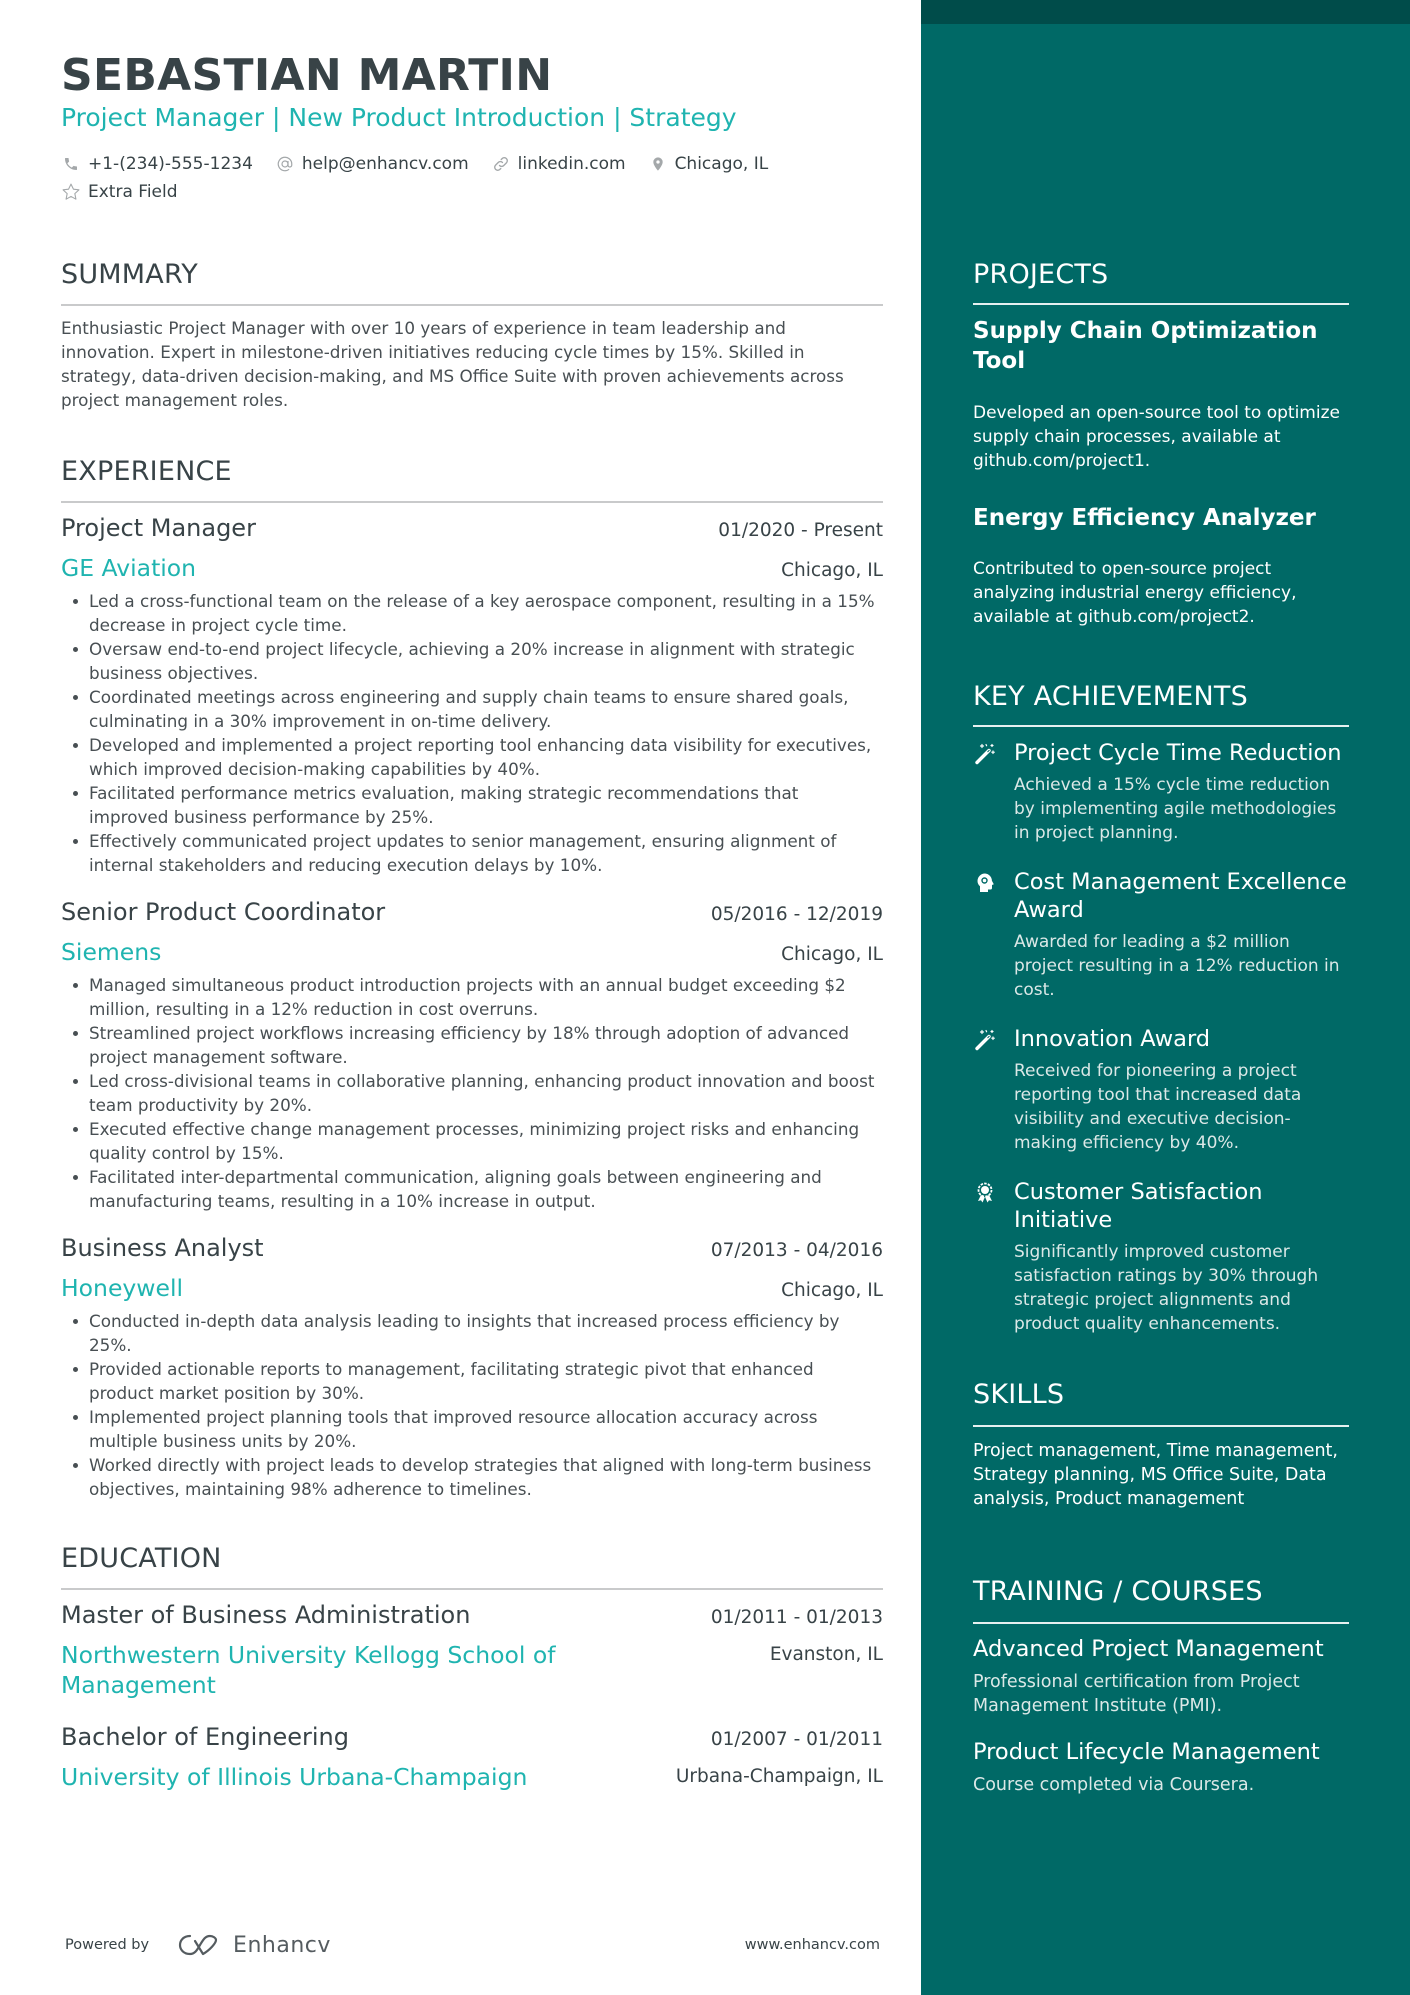 This screenshot has width=1410, height=1995. Describe the element at coordinates (157, 164) in the screenshot. I see `contact-phone: +1-(234)-555-1234` at that location.